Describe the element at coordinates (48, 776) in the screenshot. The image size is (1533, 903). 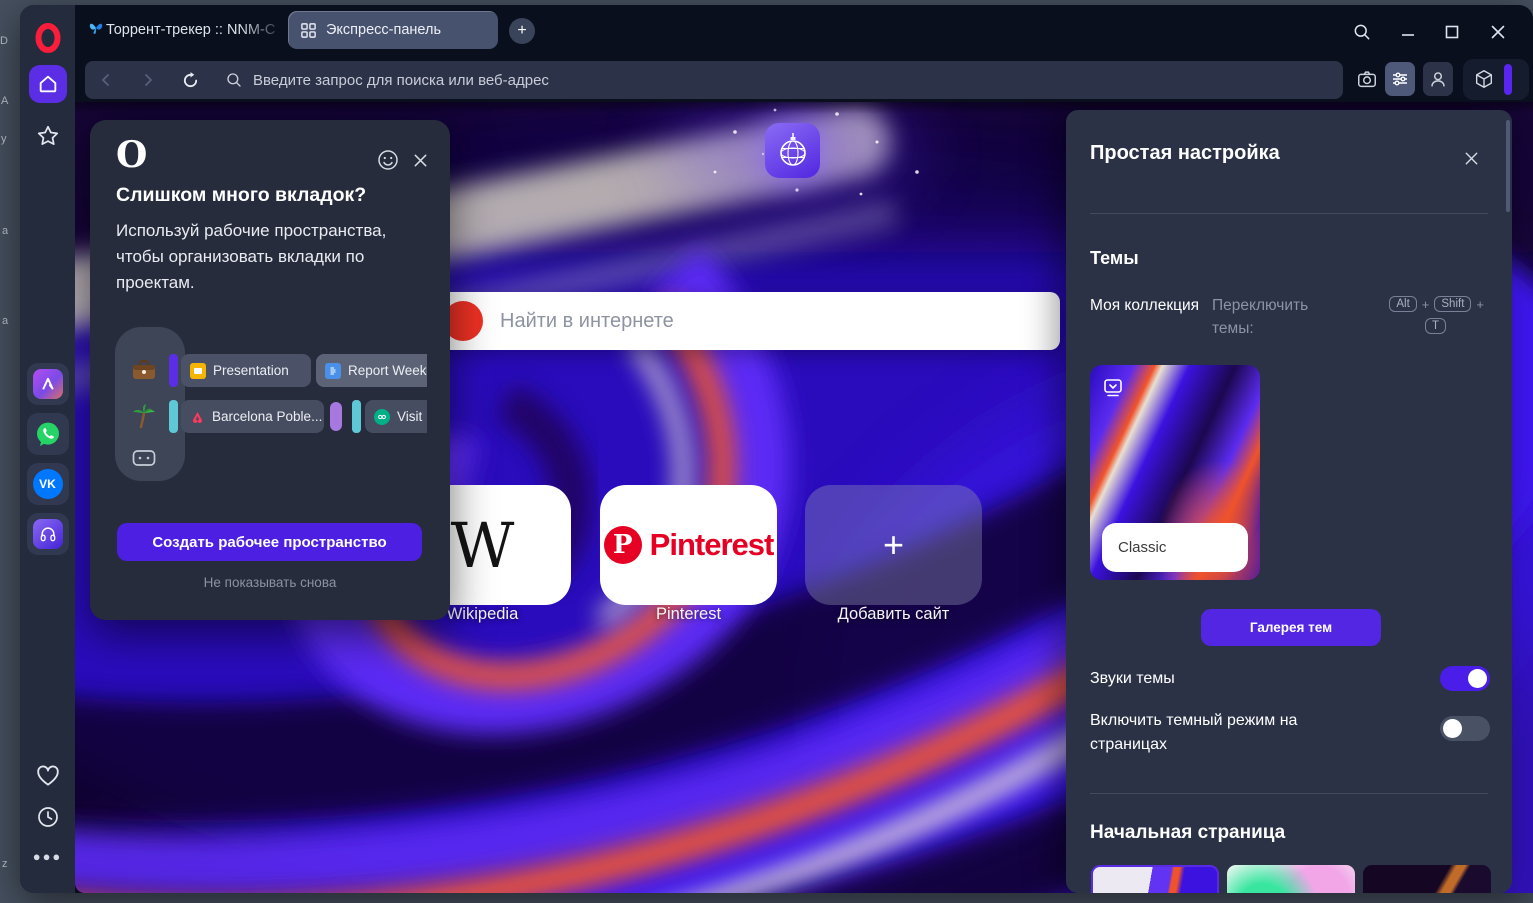
I see `sidebar-likes-button` at that location.